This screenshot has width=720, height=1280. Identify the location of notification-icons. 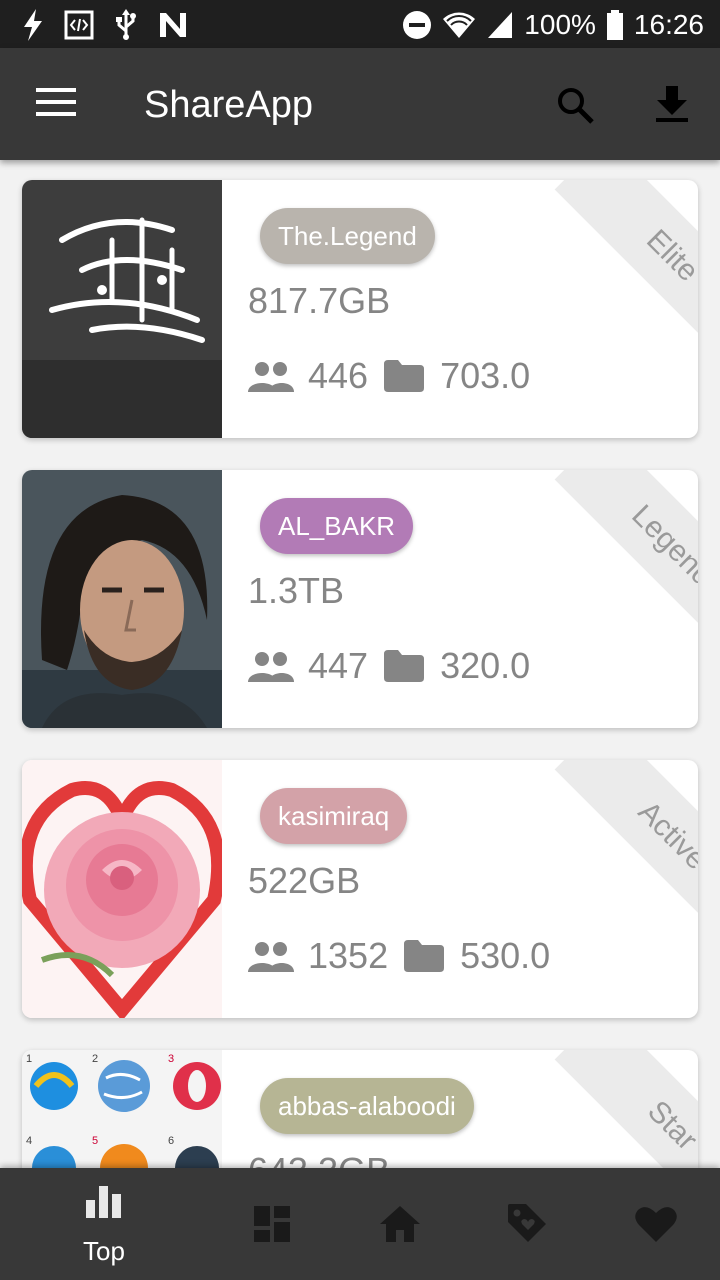
(105, 25).